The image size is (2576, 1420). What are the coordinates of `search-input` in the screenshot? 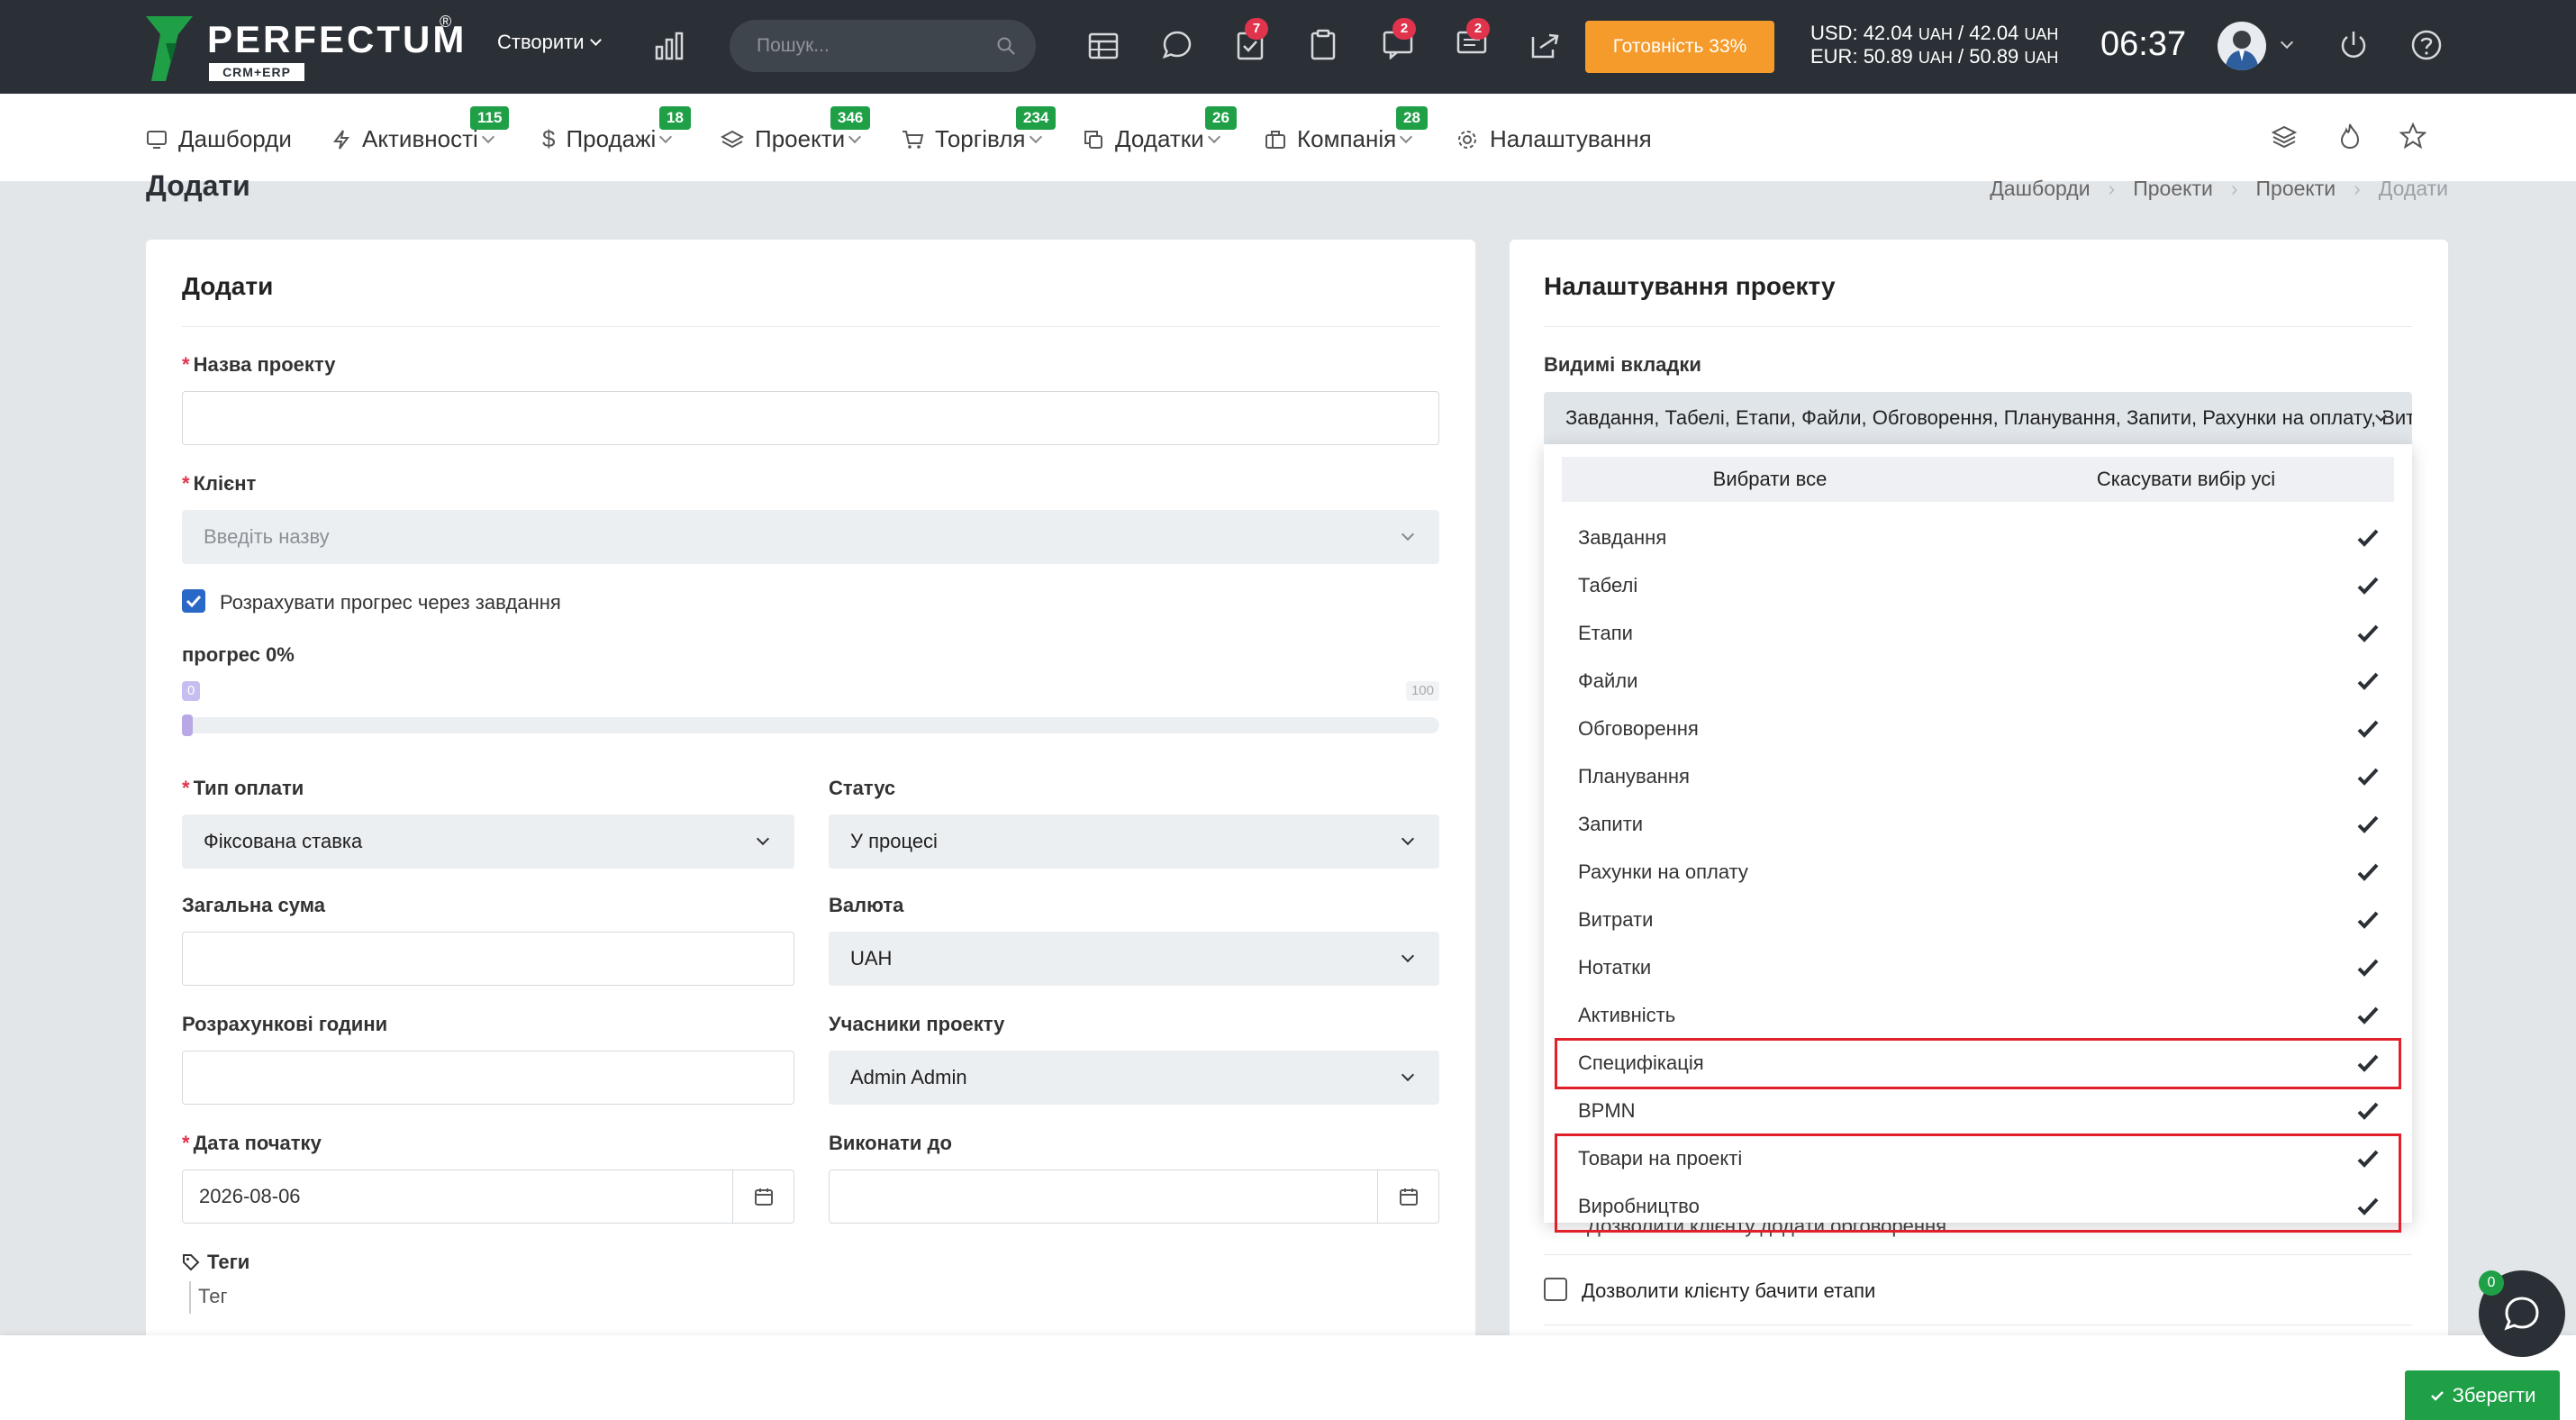 It's located at (865, 46).